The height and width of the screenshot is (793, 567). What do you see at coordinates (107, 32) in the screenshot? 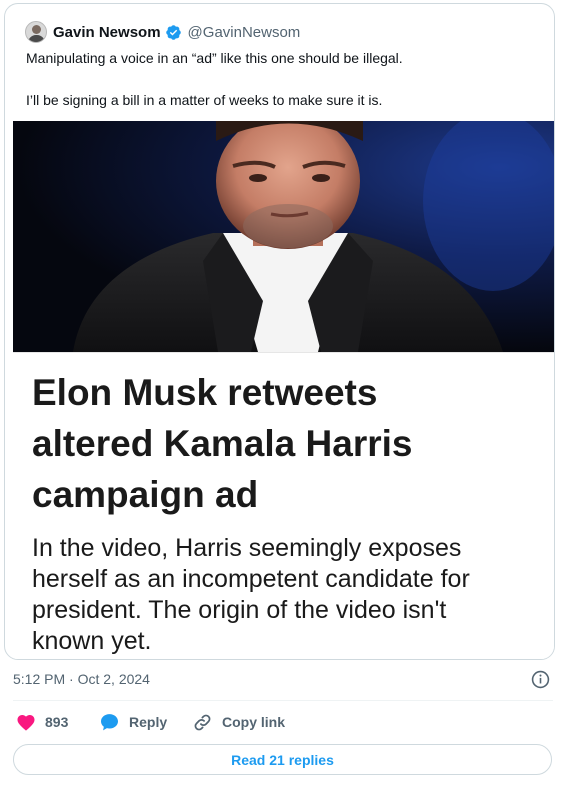
I see `author-name: Gavin Newsom` at bounding box center [107, 32].